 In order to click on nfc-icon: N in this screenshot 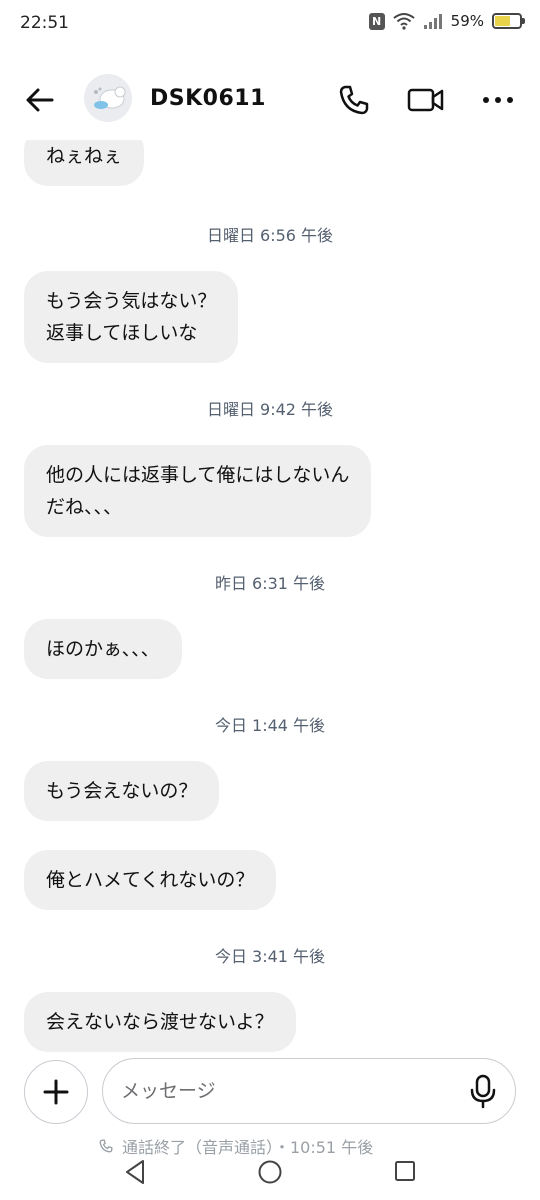, I will do `click(376, 21)`.